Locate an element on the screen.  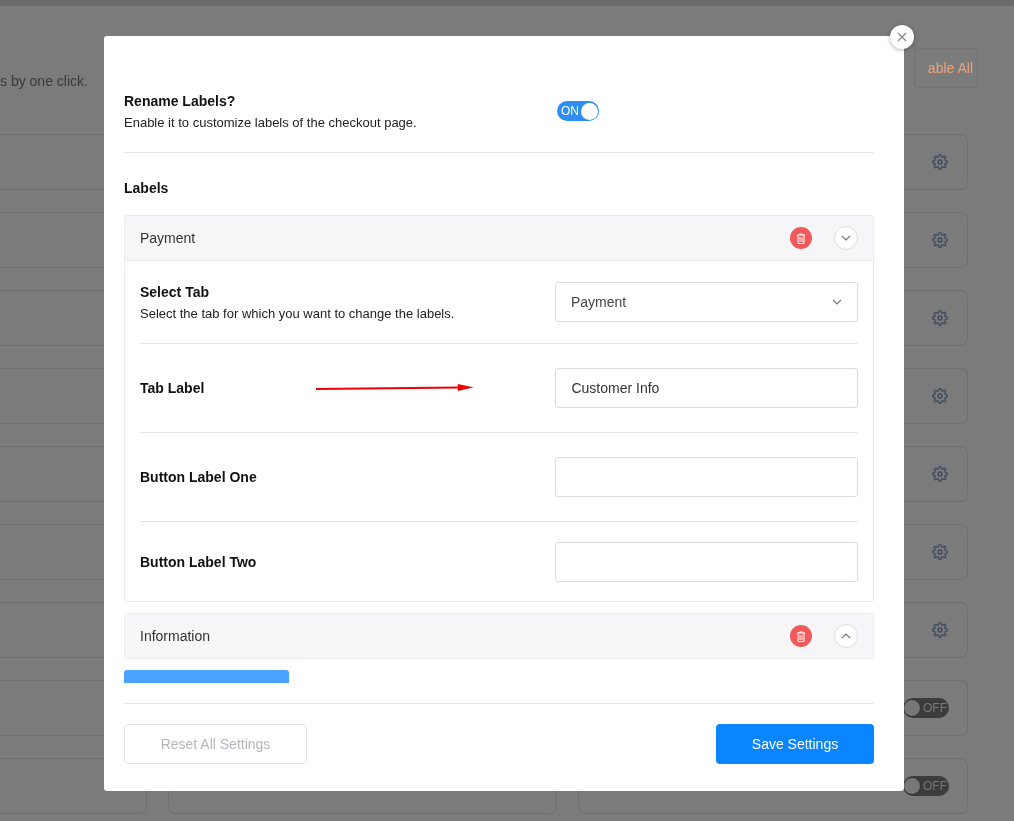
section-heading: Labels is located at coordinates (147, 188).